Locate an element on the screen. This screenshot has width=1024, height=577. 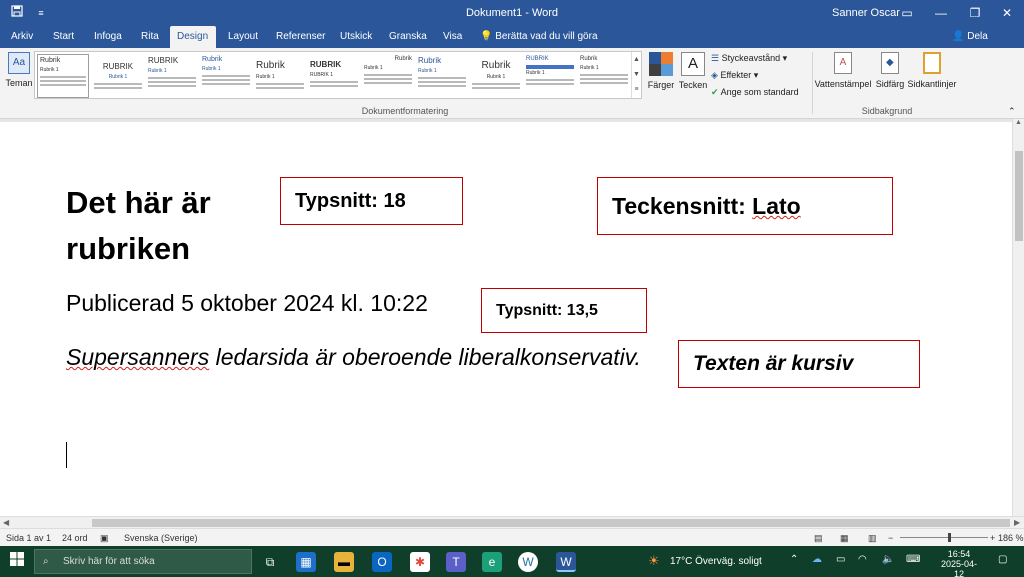
customize-toolbar-icon: ≡ is located at coordinates (41, 13).